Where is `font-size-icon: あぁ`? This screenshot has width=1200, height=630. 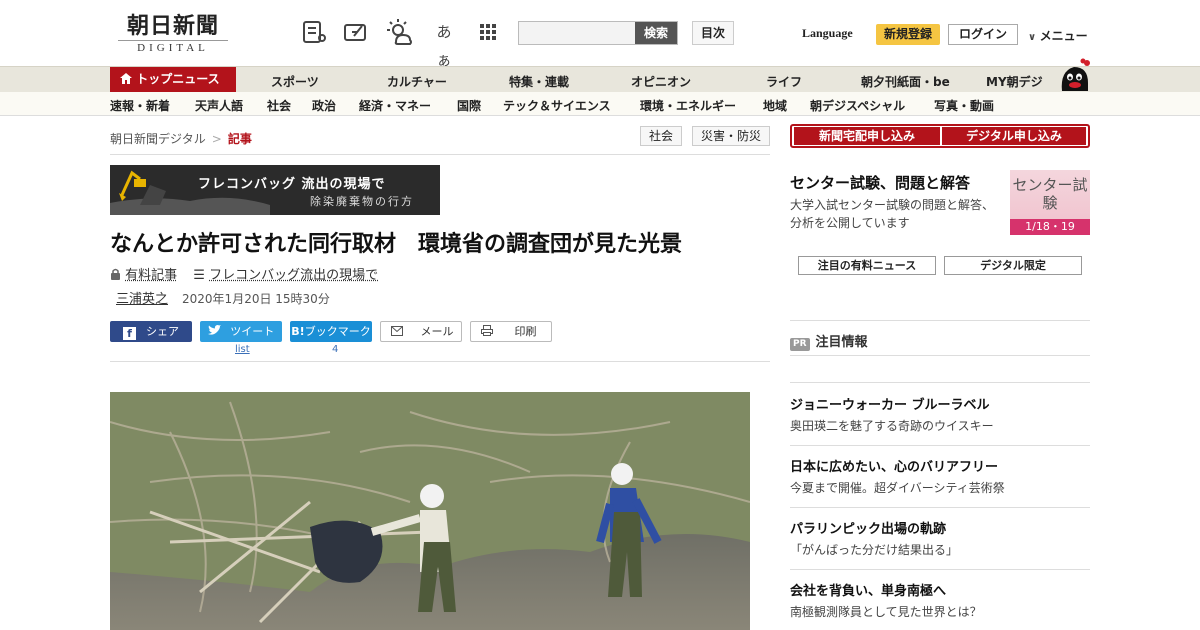 font-size-icon: あぁ is located at coordinates (444, 43).